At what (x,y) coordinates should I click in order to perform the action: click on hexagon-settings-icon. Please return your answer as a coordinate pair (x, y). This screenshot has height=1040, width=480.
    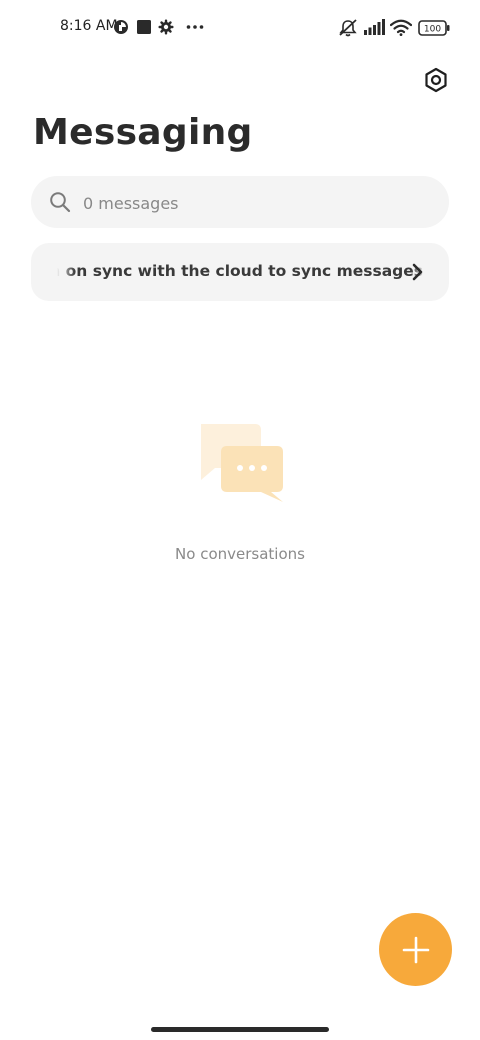
    Looking at the image, I should click on (436, 80).